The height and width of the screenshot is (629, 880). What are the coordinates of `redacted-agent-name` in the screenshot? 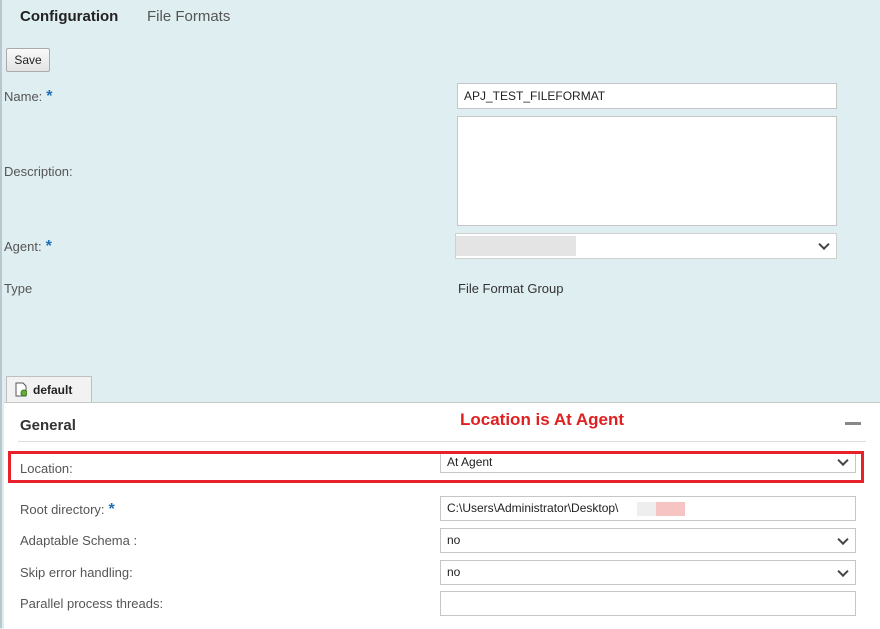 It's located at (516, 246).